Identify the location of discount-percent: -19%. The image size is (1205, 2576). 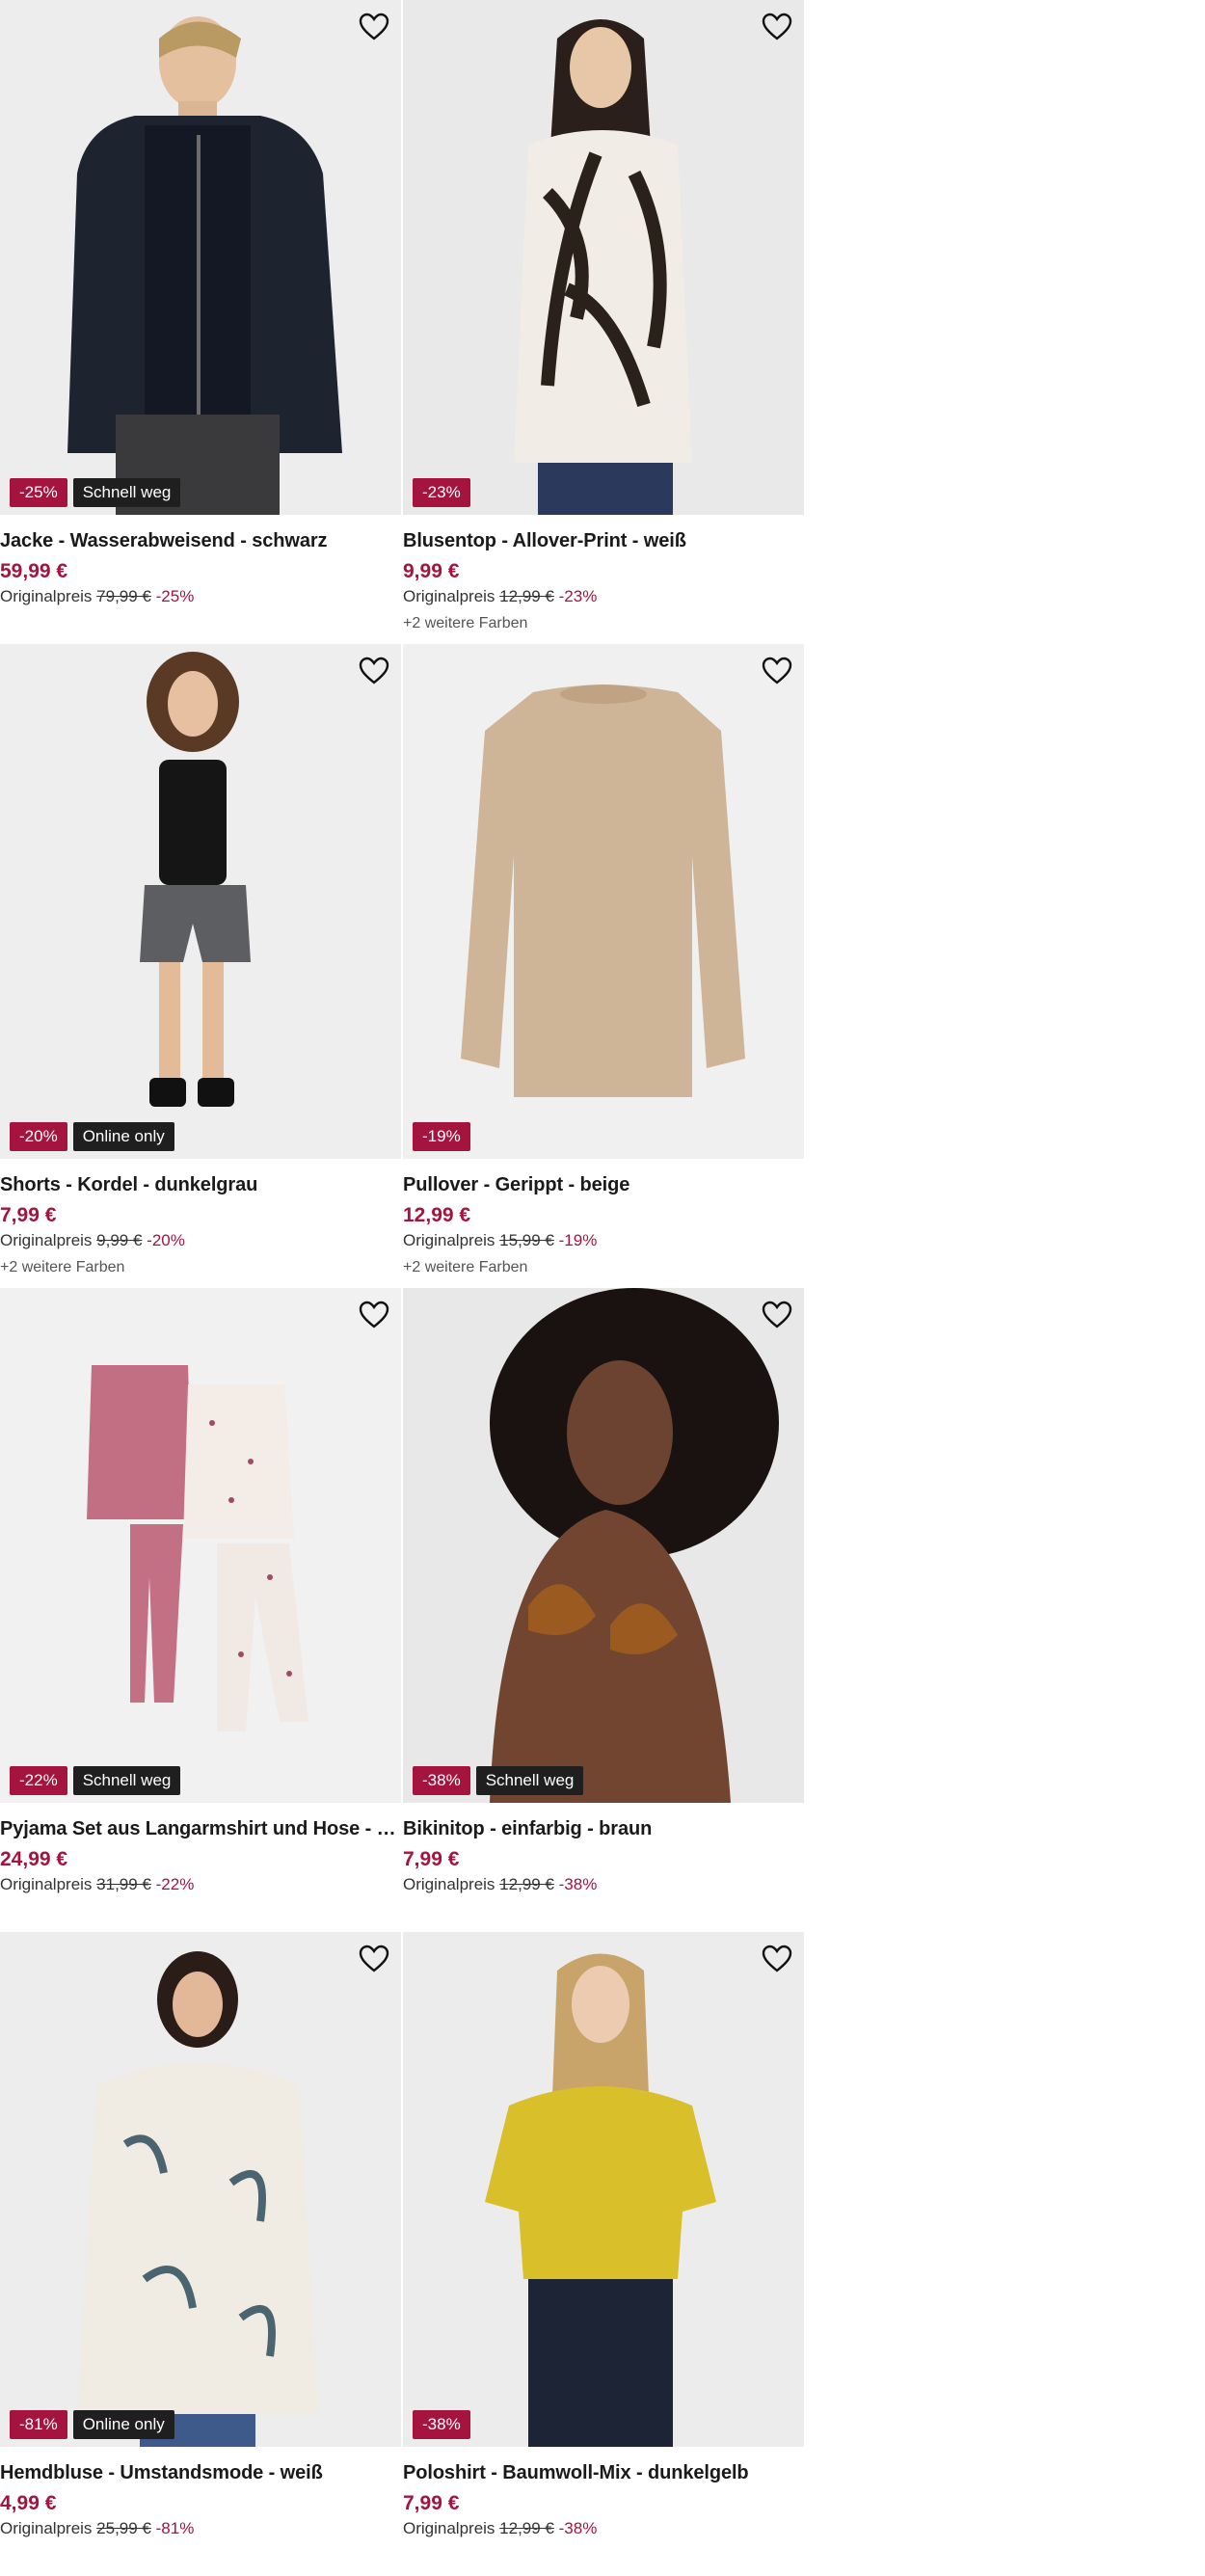
(578, 1240).